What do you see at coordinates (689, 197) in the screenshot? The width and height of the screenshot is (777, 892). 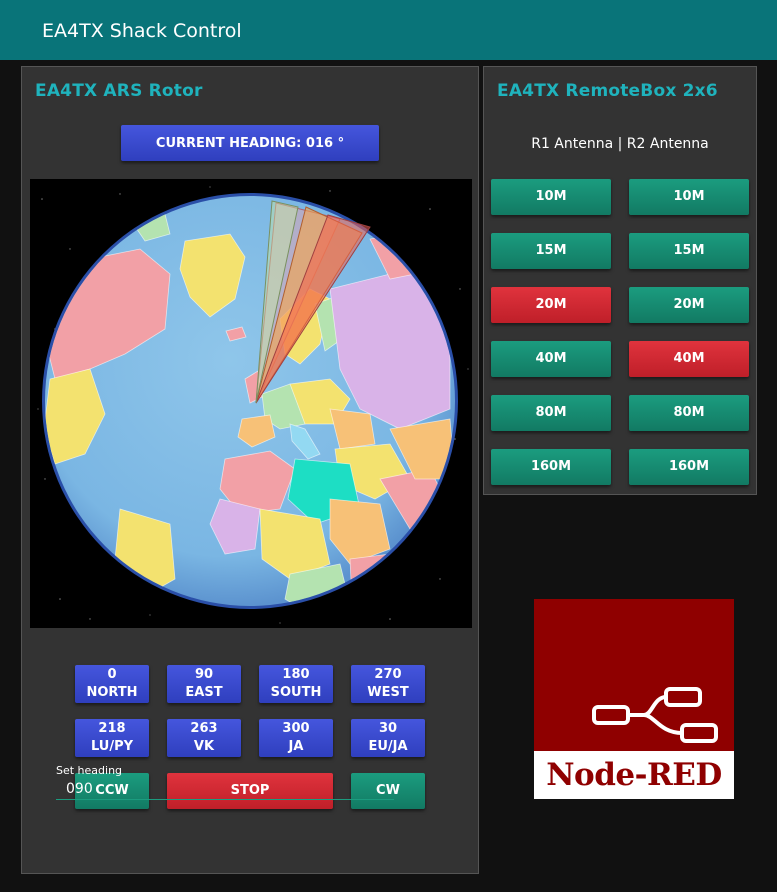 I see `r2-10m-button: 10M` at bounding box center [689, 197].